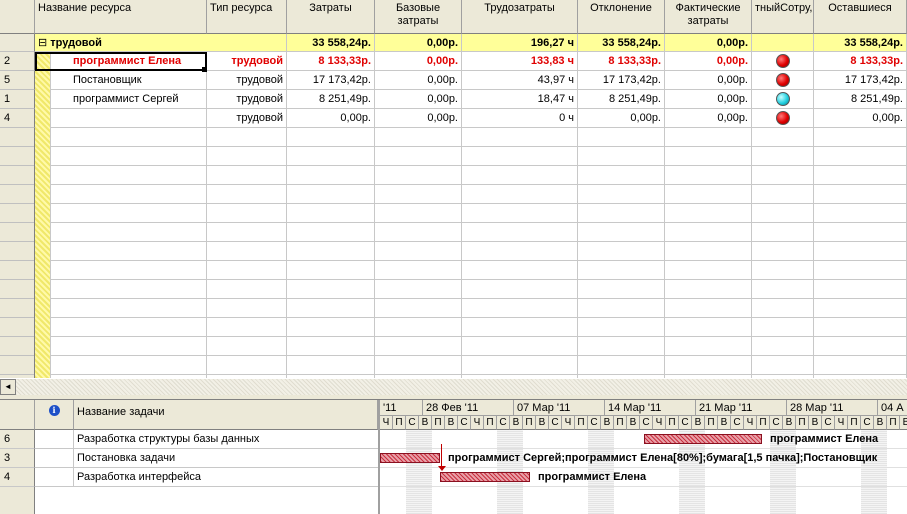 Image resolution: width=907 pixels, height=514 pixels. Describe the element at coordinates (17, 80) in the screenshot. I see `row-header: 5` at that location.